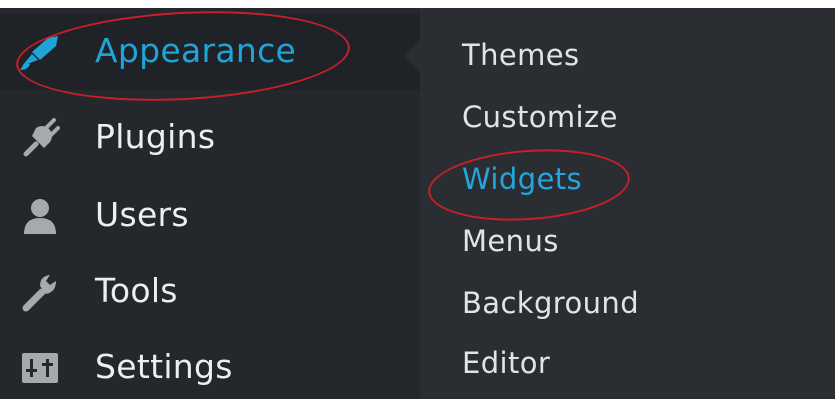 Image resolution: width=835 pixels, height=407 pixels. I want to click on menu-item-users: Users, so click(210, 216).